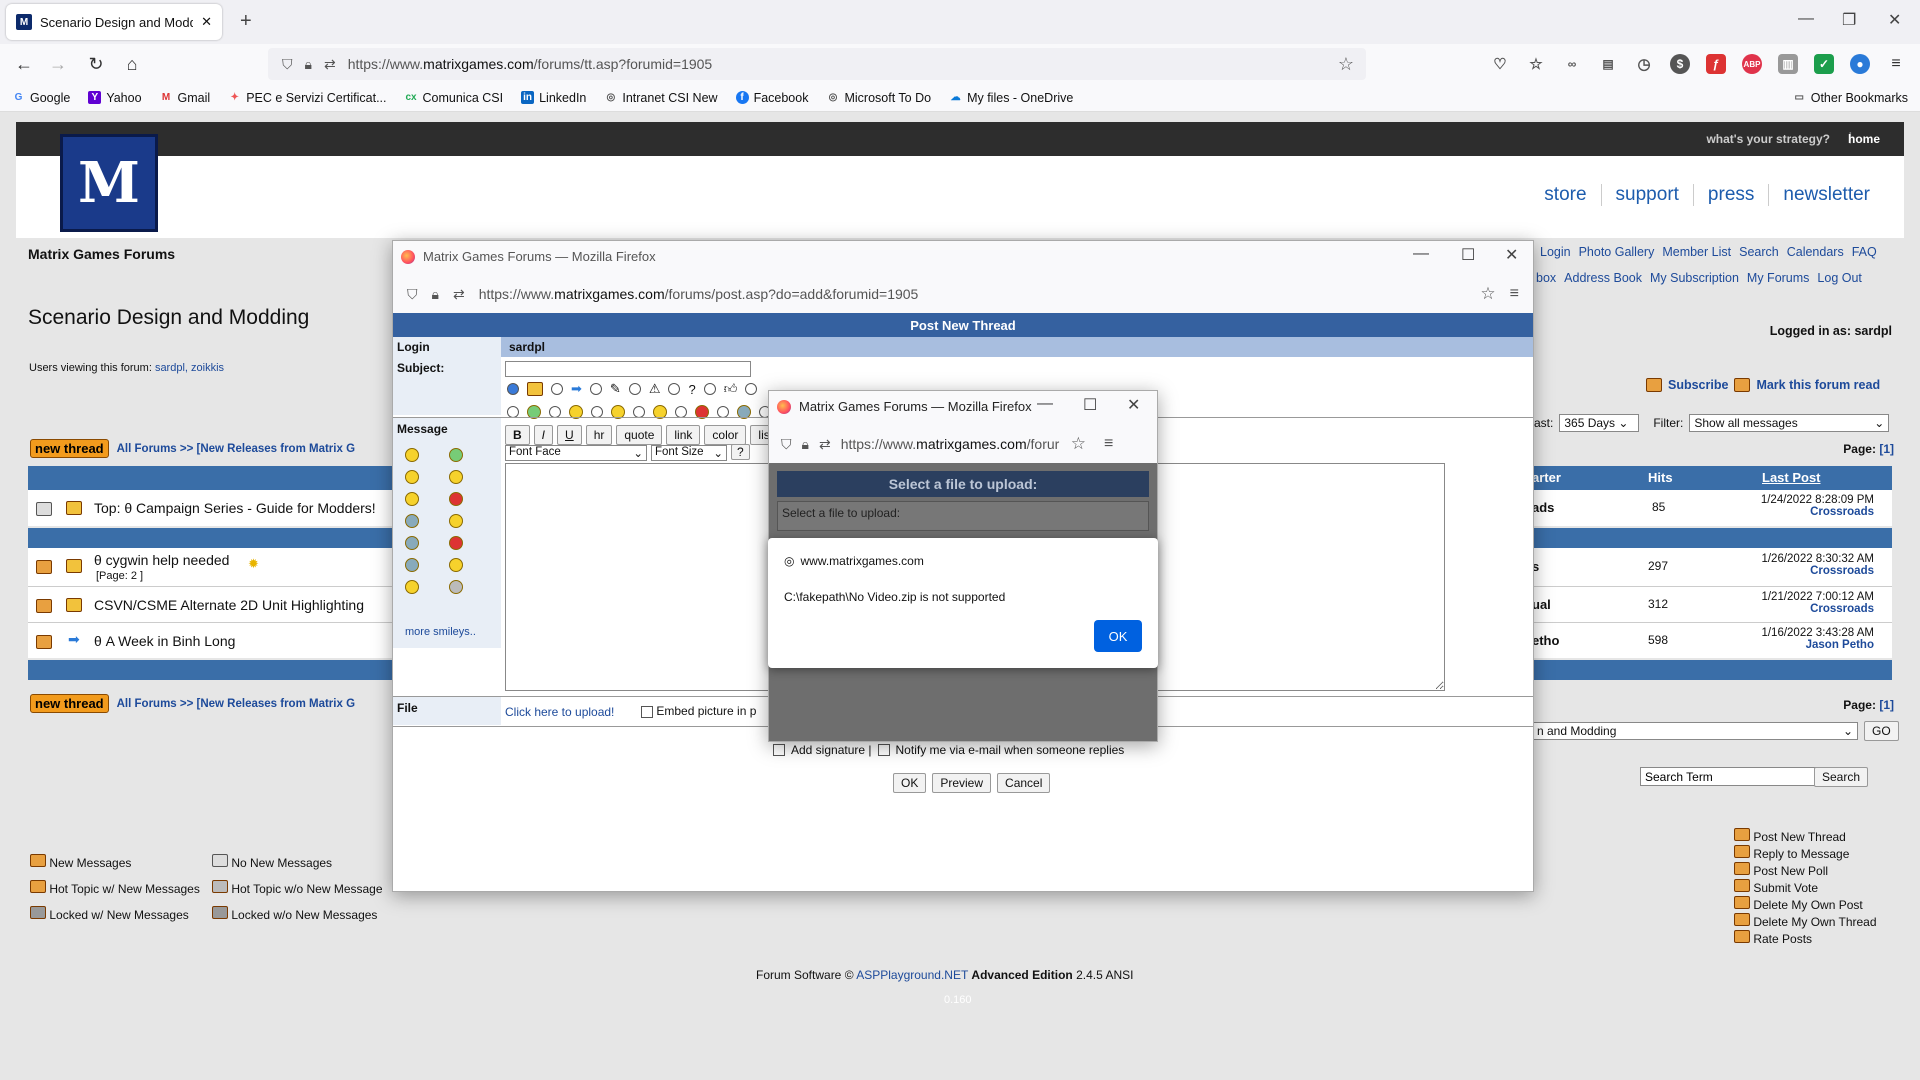 Image resolution: width=1920 pixels, height=1080 pixels. Describe the element at coordinates (114, 22) in the screenshot. I see `tab-active: M Scenario Design and Modding ✕` at that location.